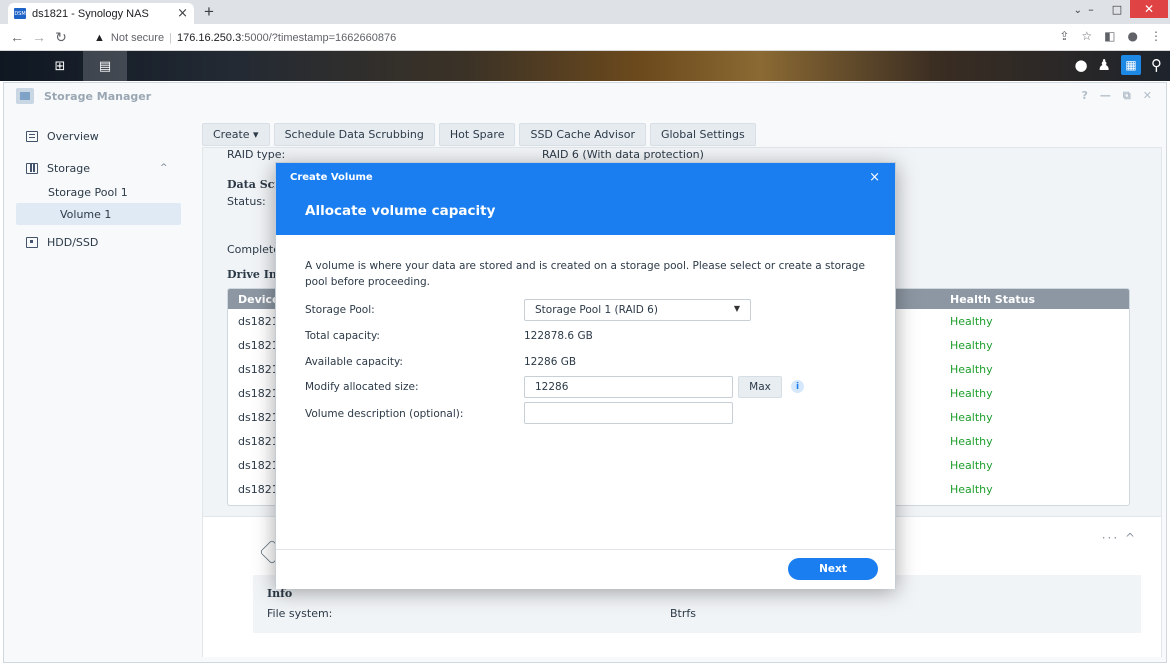 This screenshot has height=663, width=1170. Describe the element at coordinates (585, 569) in the screenshot. I see `dialog-footer: Next` at that location.